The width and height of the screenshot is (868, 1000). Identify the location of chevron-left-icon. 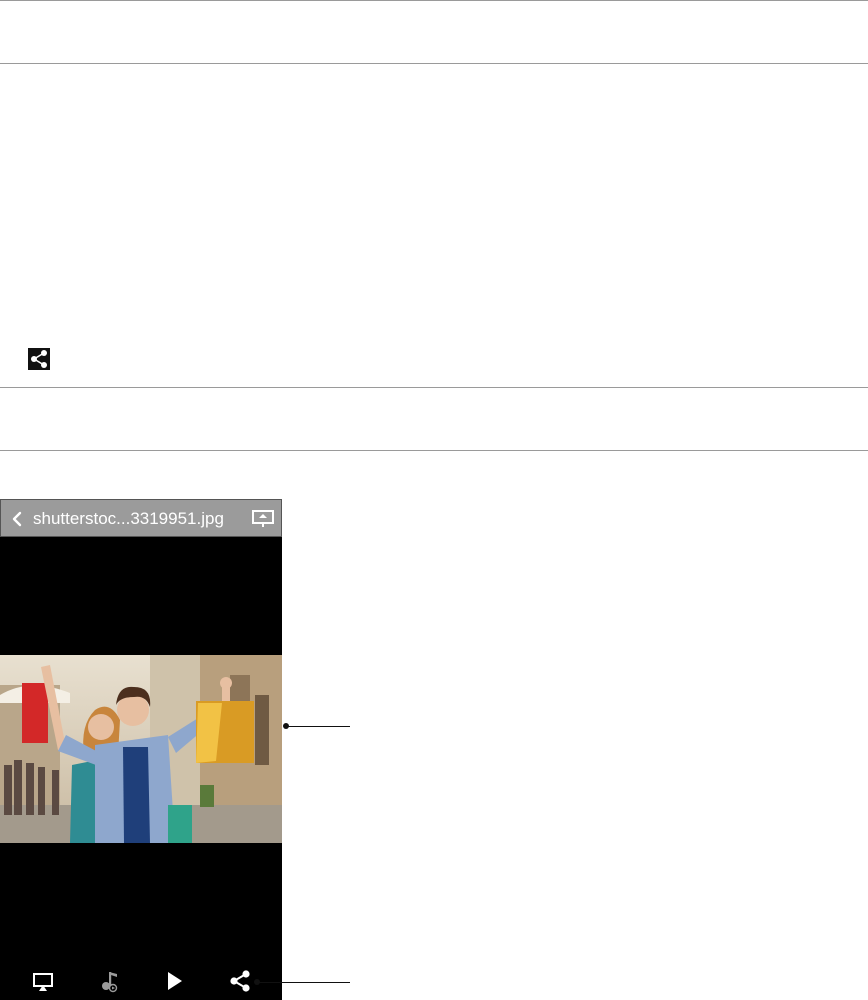
(17, 519).